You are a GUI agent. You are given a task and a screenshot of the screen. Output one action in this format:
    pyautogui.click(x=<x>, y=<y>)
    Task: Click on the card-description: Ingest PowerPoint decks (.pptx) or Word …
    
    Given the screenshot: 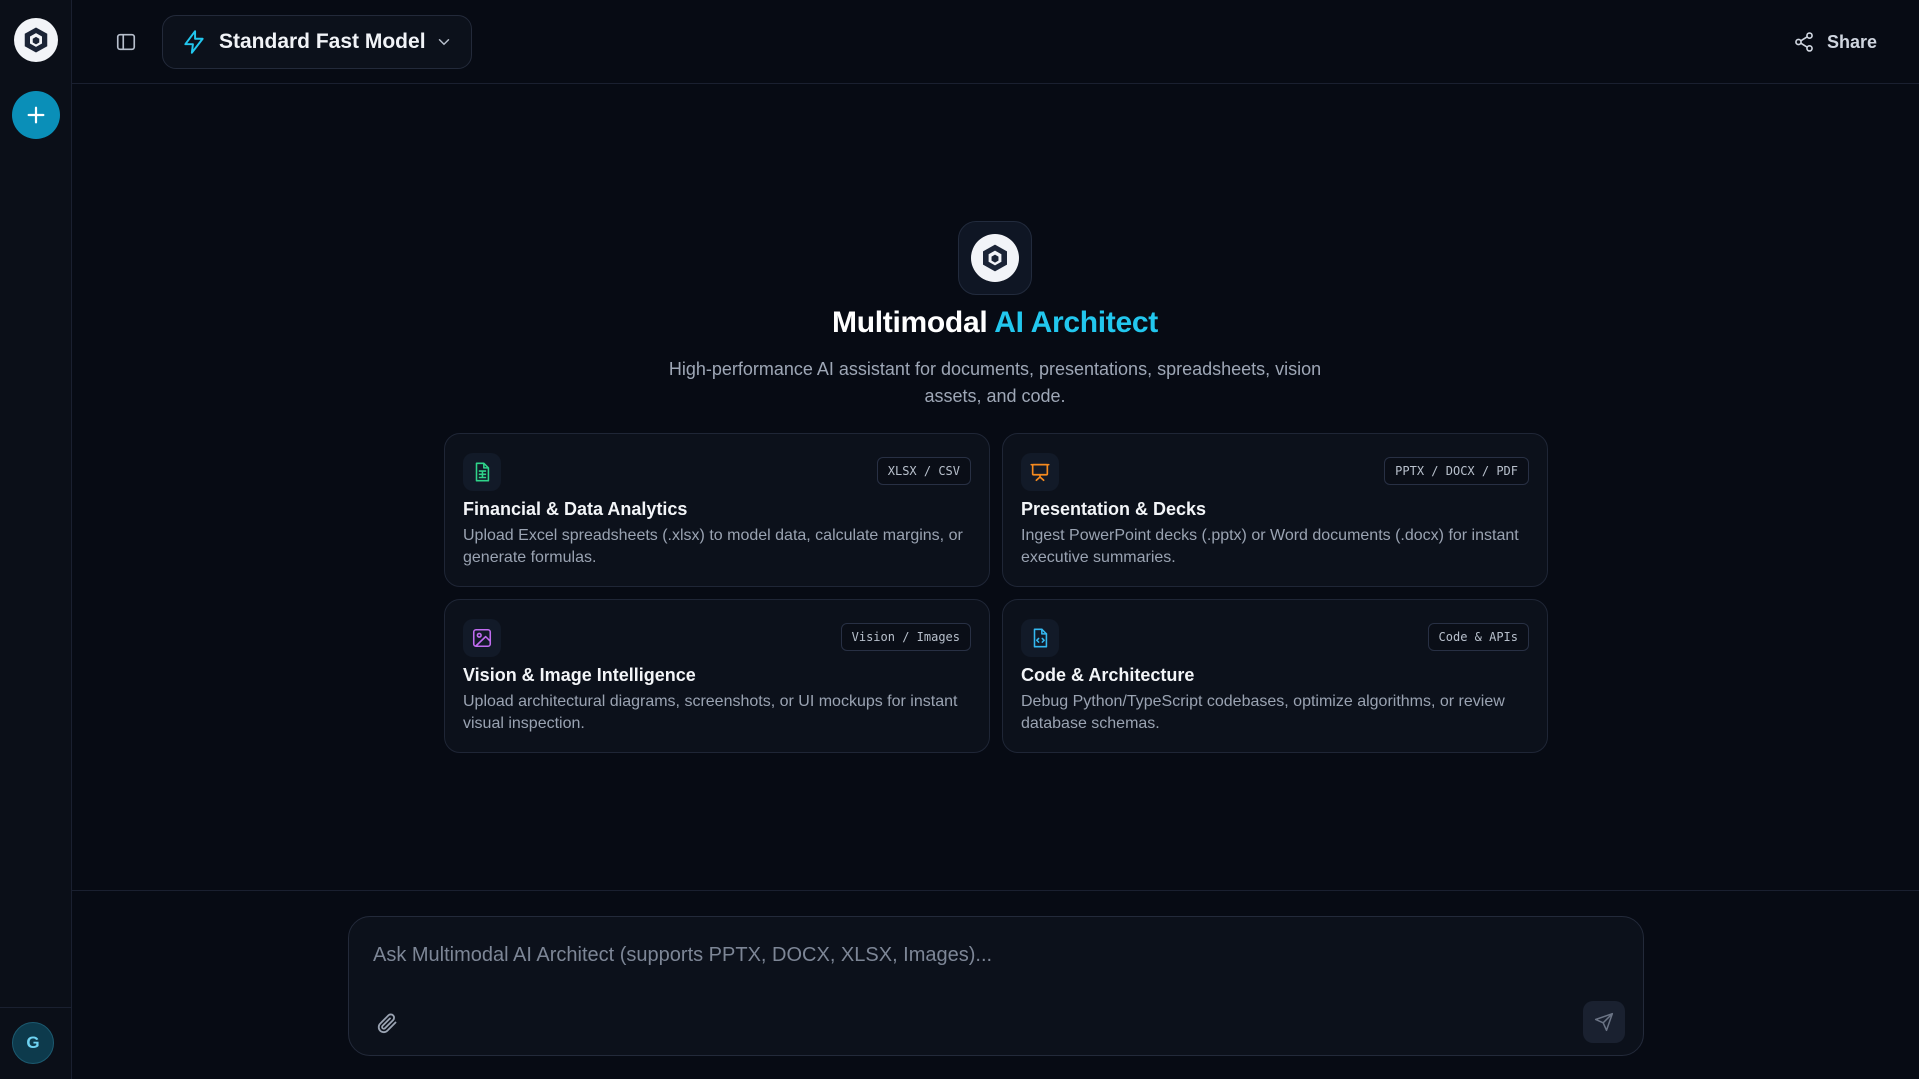 What is the action you would take?
    pyautogui.click(x=1270, y=546)
    